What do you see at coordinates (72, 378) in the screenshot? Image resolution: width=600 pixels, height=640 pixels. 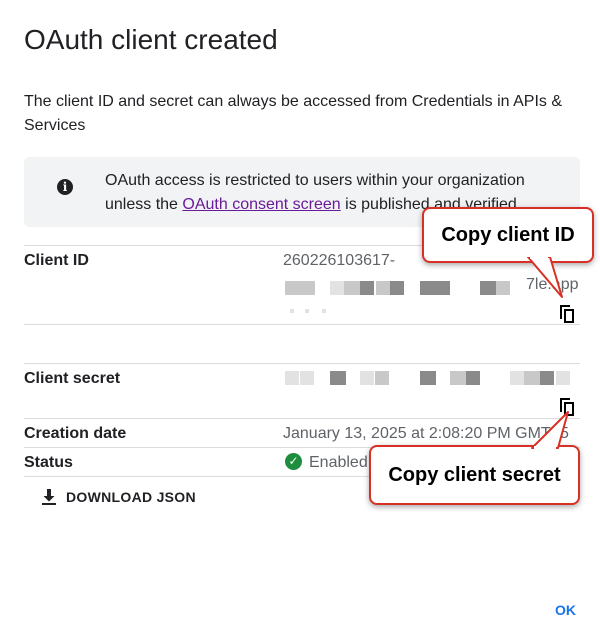 I see `client-secret-label: Client secret` at bounding box center [72, 378].